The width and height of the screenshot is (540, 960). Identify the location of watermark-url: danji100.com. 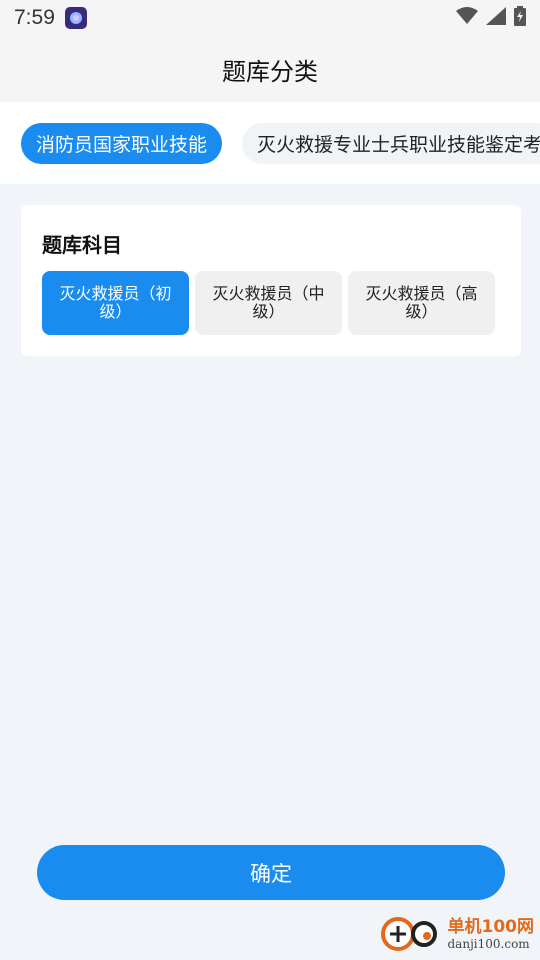
(488, 943).